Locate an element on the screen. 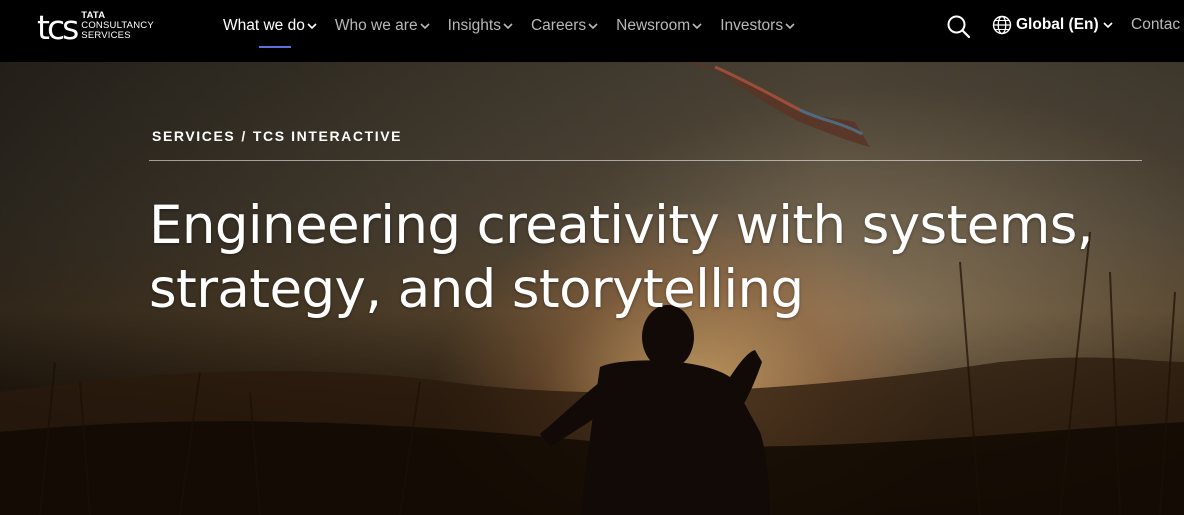 The width and height of the screenshot is (1184, 515). nav-item-label: Careers is located at coordinates (558, 25).